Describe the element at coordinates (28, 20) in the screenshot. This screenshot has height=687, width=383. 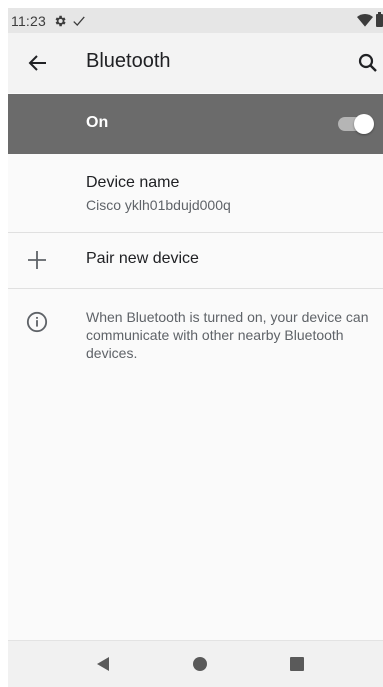
I see `status-time: 11:23` at that location.